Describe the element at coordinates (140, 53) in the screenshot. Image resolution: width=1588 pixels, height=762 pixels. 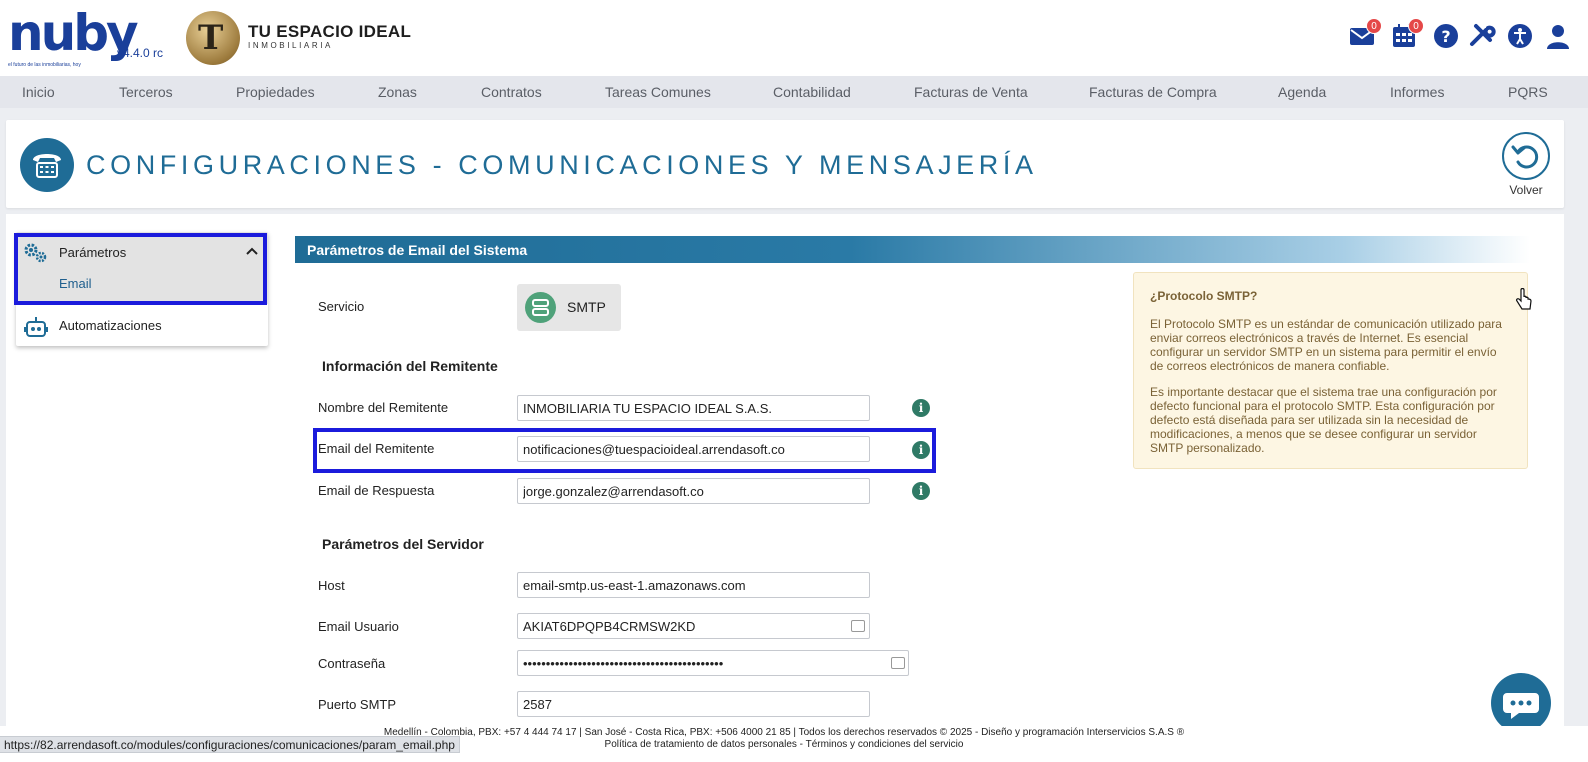
I see `version-label: v4.4.0 rc` at that location.